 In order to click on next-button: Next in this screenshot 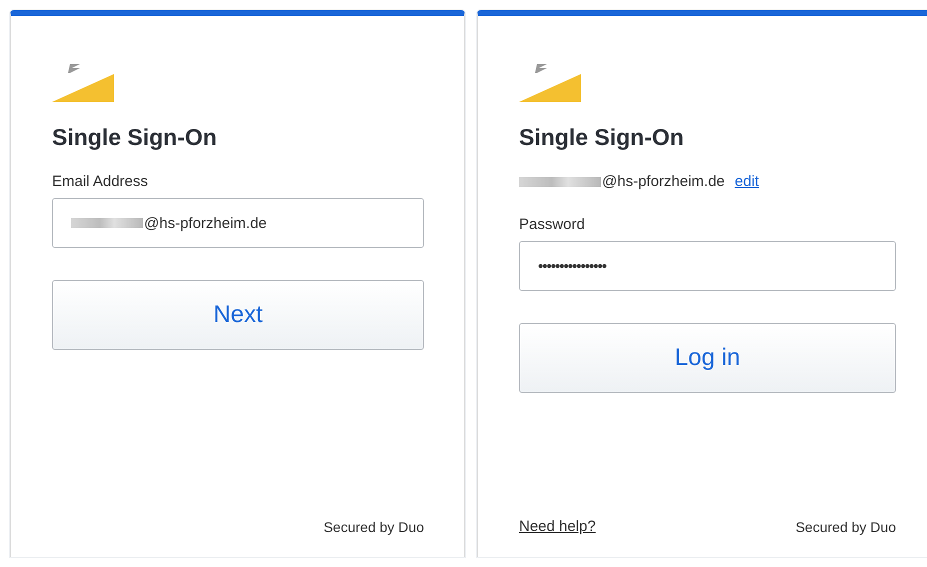, I will do `click(238, 315)`.